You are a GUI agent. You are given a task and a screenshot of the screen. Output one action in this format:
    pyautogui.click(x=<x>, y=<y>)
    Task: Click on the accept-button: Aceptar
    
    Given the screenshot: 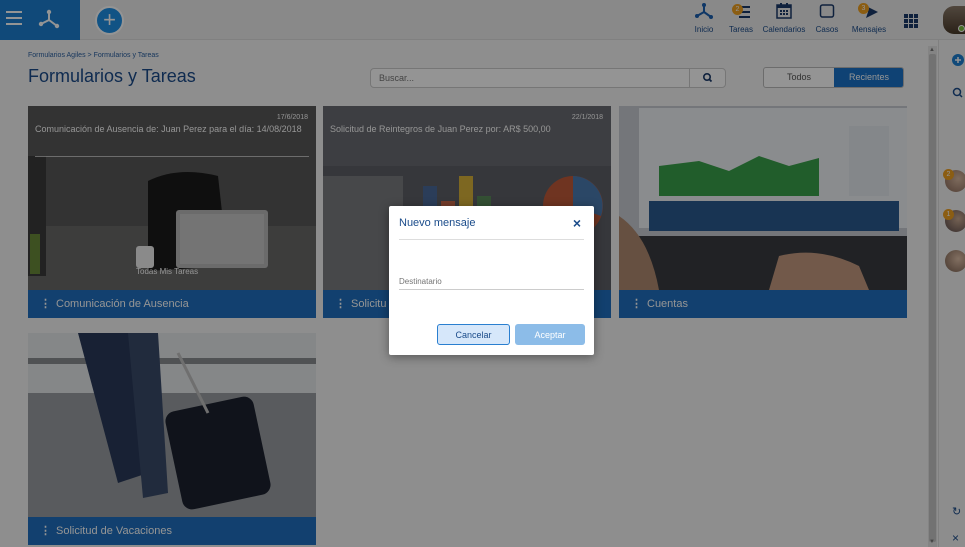 What is the action you would take?
    pyautogui.click(x=550, y=334)
    